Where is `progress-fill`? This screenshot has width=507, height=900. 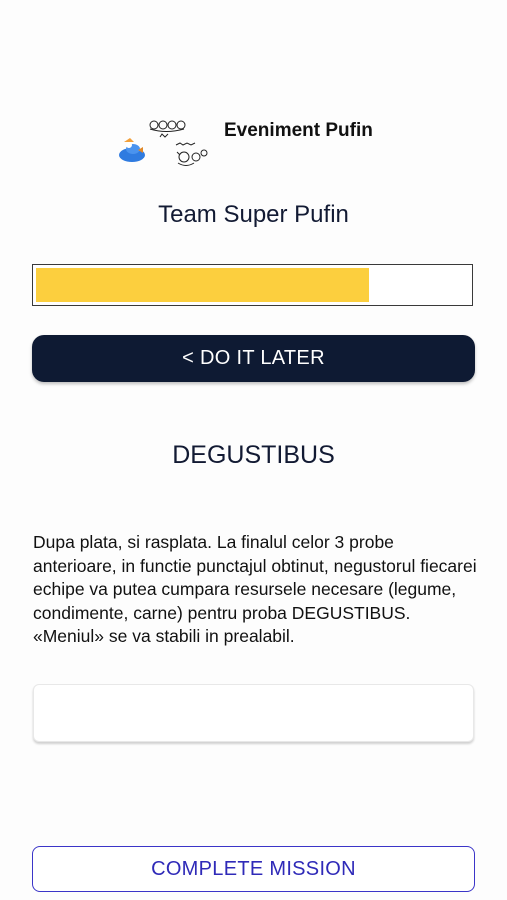 progress-fill is located at coordinates (202, 285).